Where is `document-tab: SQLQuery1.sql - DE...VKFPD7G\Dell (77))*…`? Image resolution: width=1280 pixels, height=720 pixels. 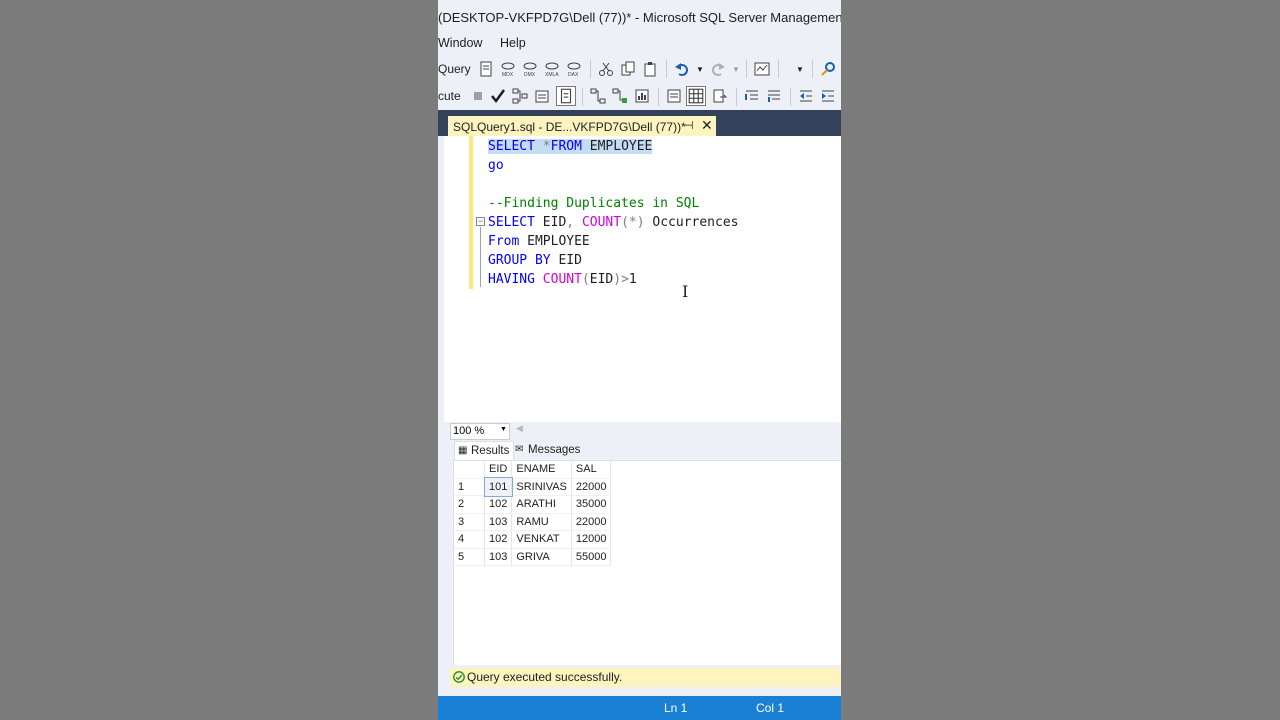 document-tab: SQLQuery1.sql - DE...VKFPD7G\Dell (77))*… is located at coordinates (582, 126).